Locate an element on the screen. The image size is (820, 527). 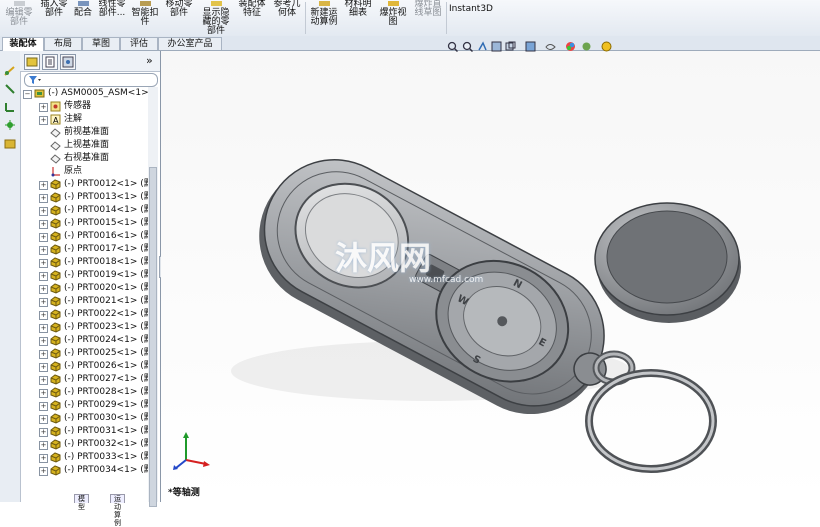
tree-part-item: + (-) PRT0033<1> (默认 is located at coordinates (85, 457).